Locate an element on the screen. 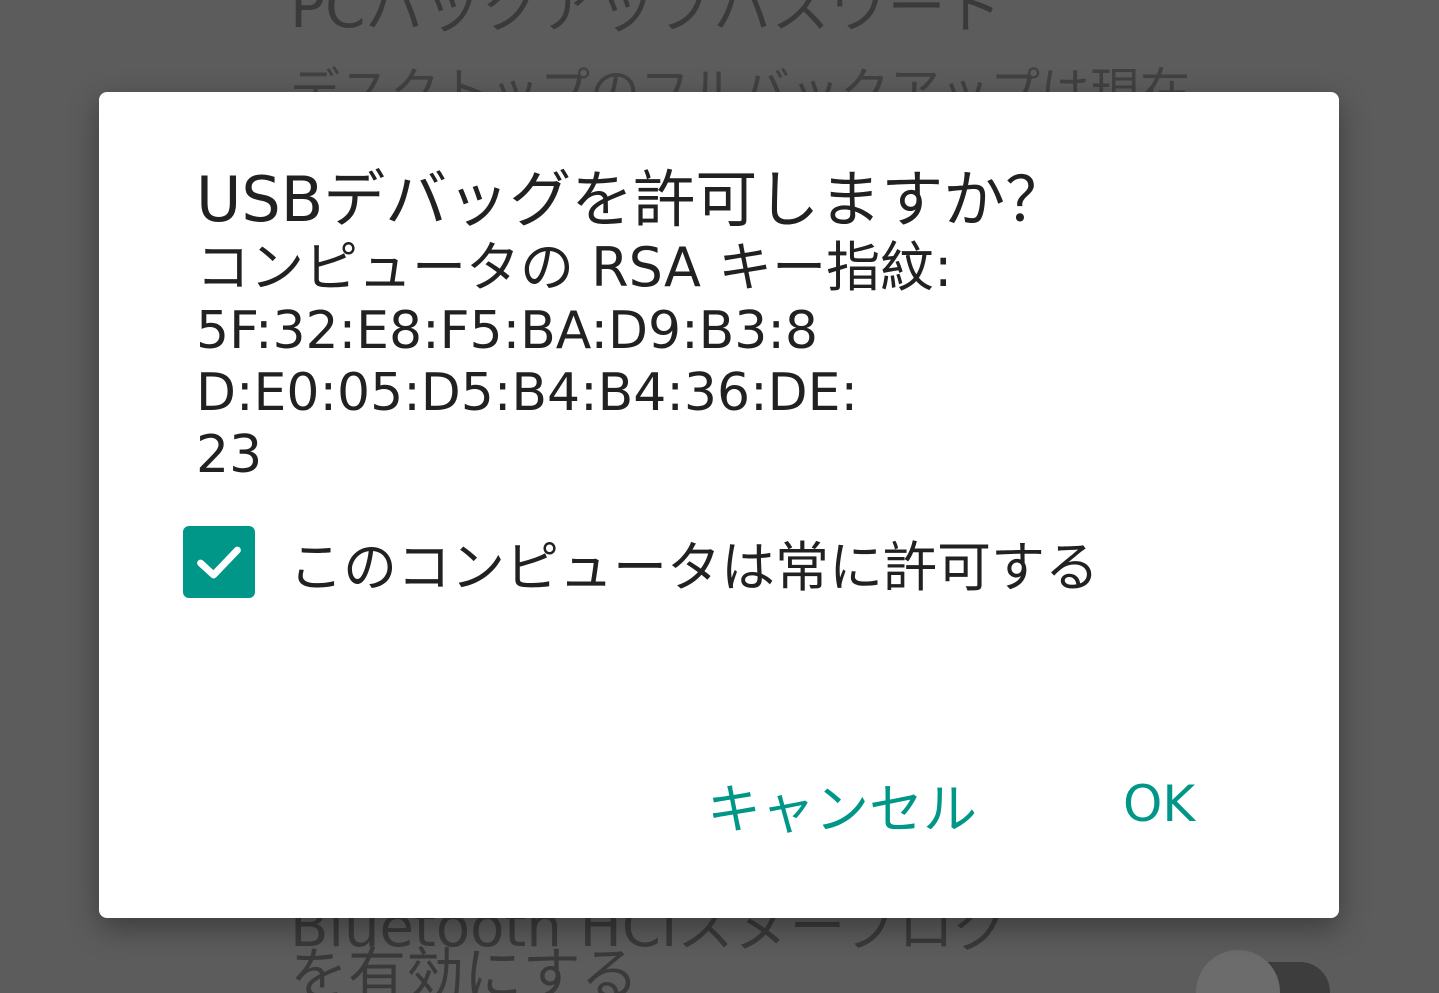  background-toggle-thumb is located at coordinates (1238, 971).